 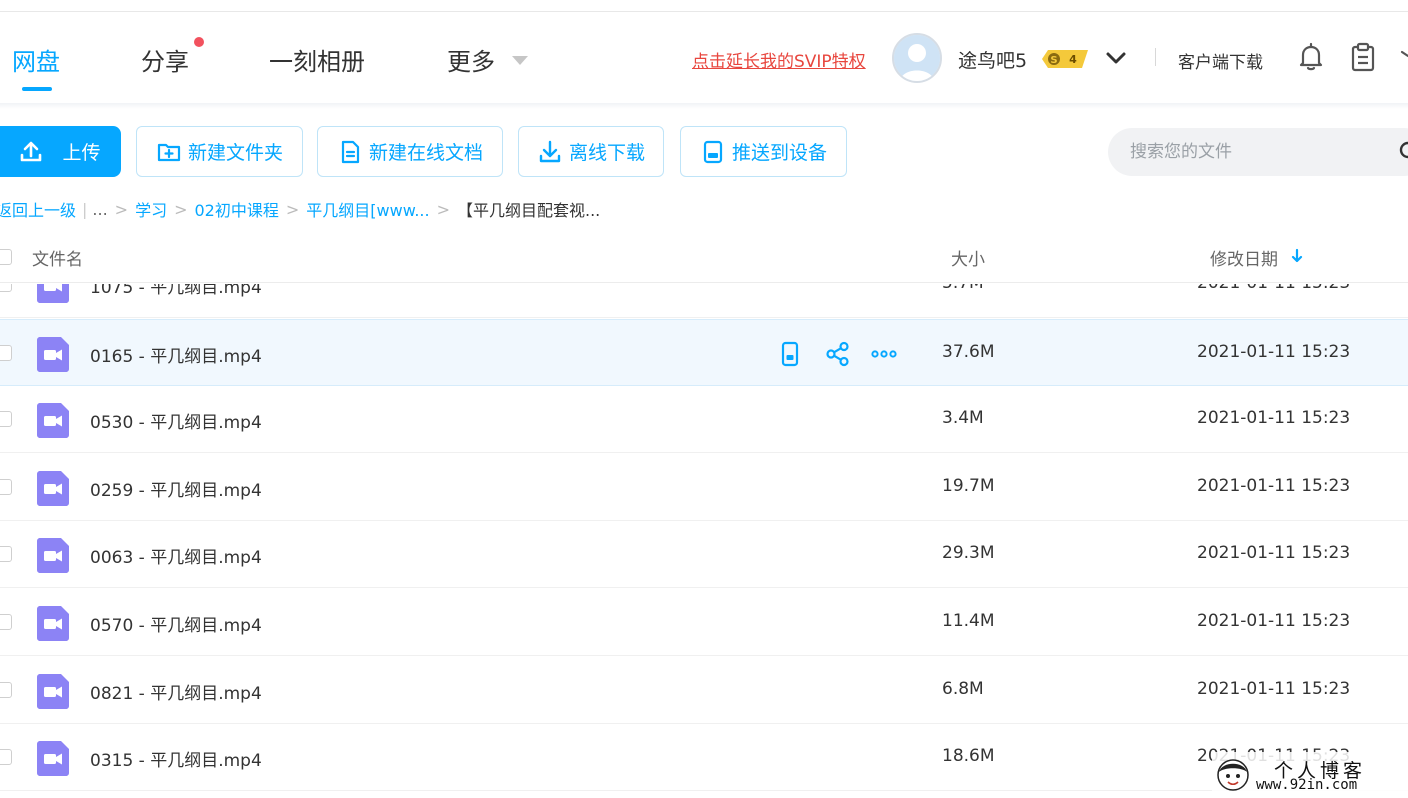 I want to click on file-size: 29.3M, so click(x=968, y=553).